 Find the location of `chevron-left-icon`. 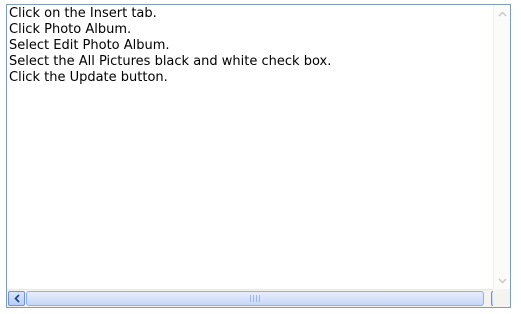

chevron-left-icon is located at coordinates (16, 298).